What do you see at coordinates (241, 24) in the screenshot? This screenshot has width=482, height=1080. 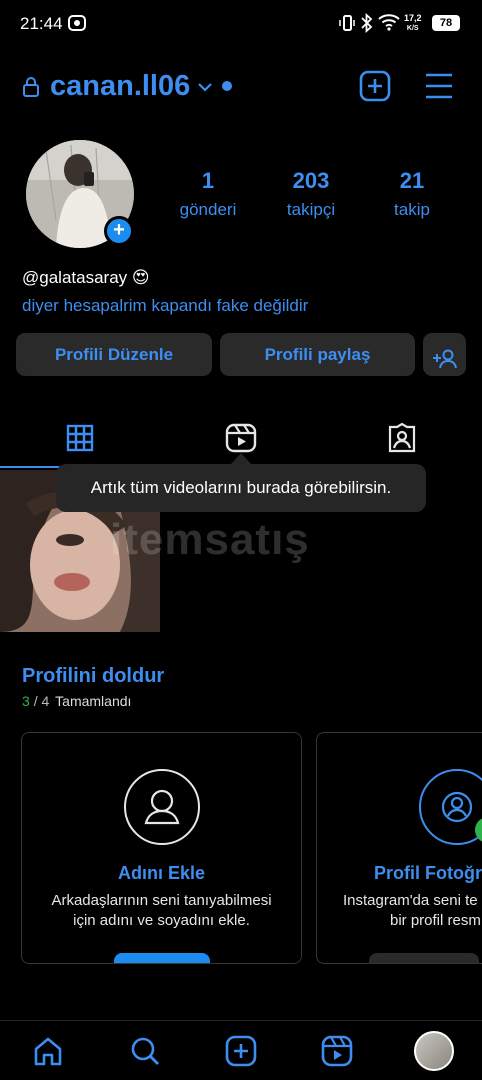 I see `status-bar: 21:44 17,2 K/S 78` at bounding box center [241, 24].